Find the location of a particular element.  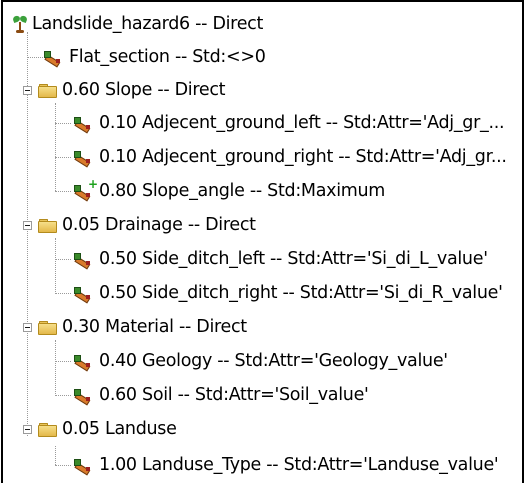

tree-node-material: 0.30 Material -- Direct is located at coordinates (135, 327).